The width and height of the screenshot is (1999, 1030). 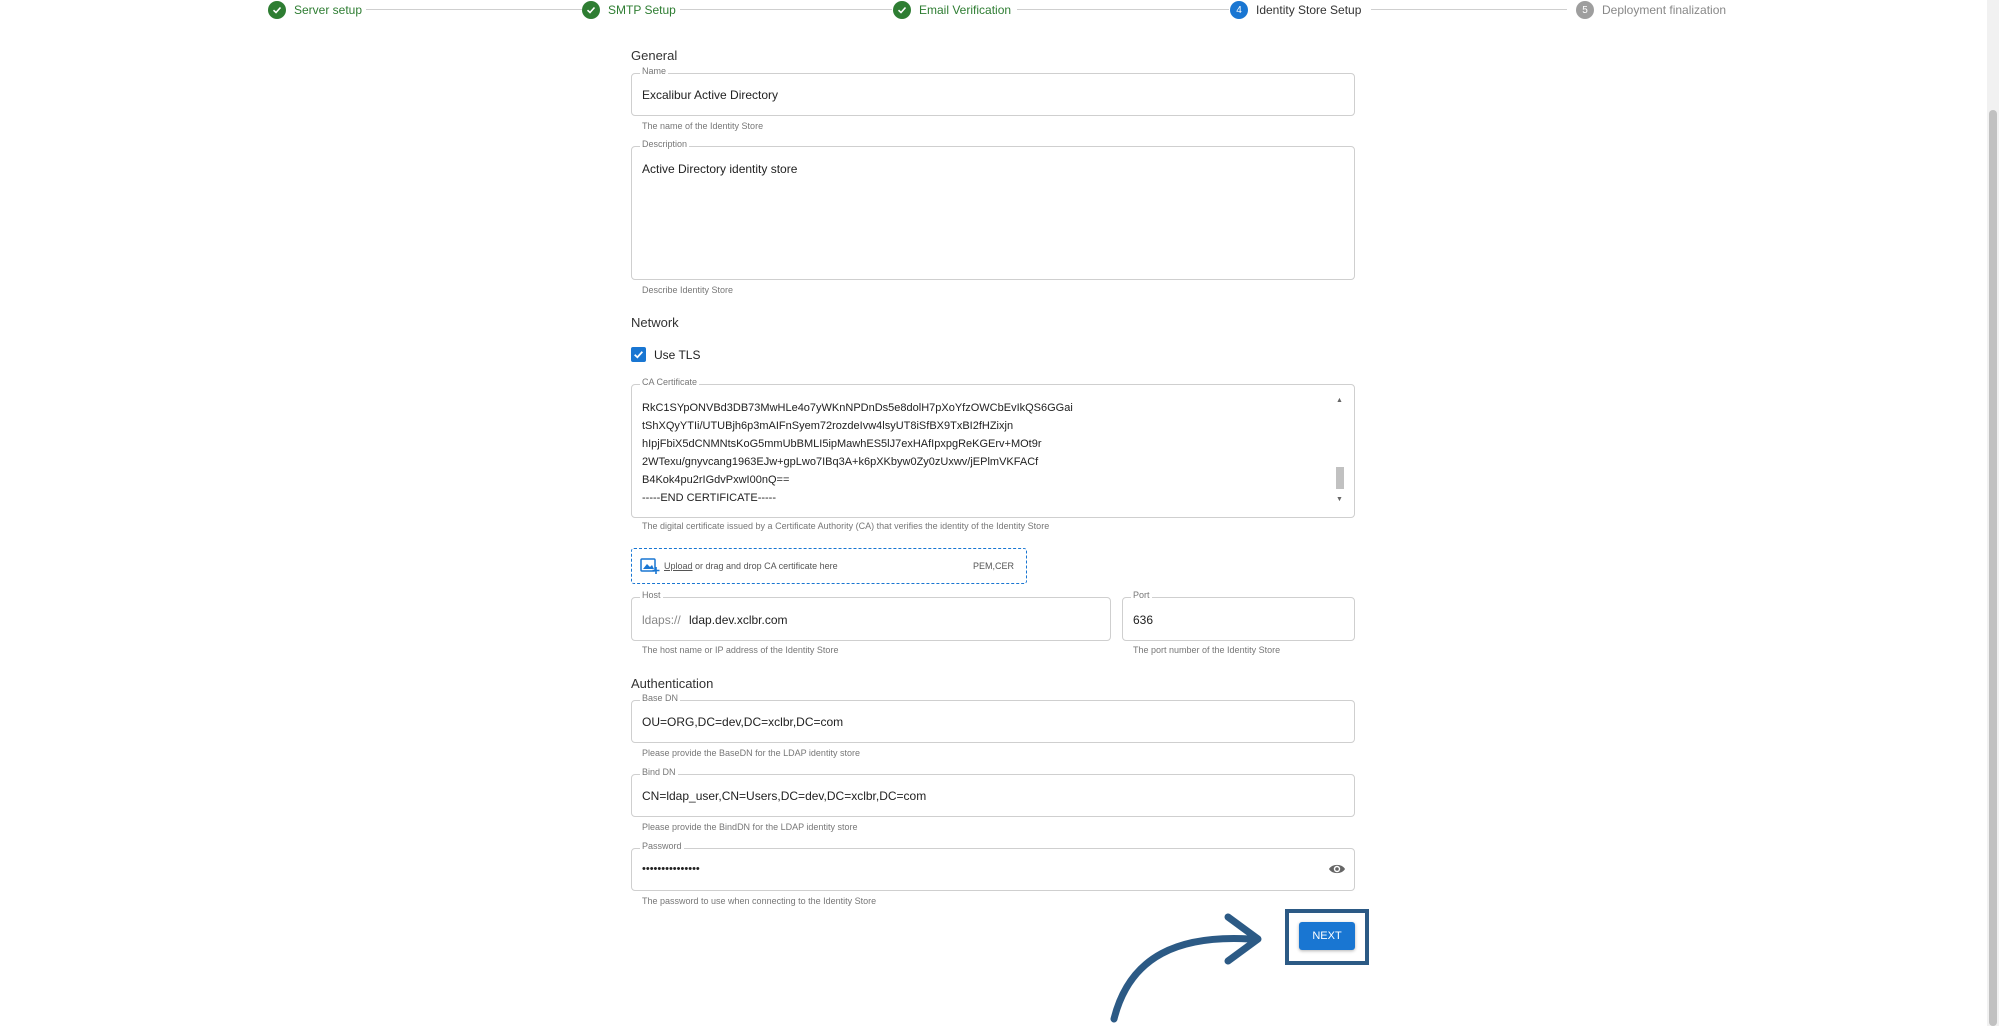 What do you see at coordinates (742, 722) in the screenshot?
I see `base-dn-input: OU=ORG,DC=dev,DC=xclbr,DC=com` at bounding box center [742, 722].